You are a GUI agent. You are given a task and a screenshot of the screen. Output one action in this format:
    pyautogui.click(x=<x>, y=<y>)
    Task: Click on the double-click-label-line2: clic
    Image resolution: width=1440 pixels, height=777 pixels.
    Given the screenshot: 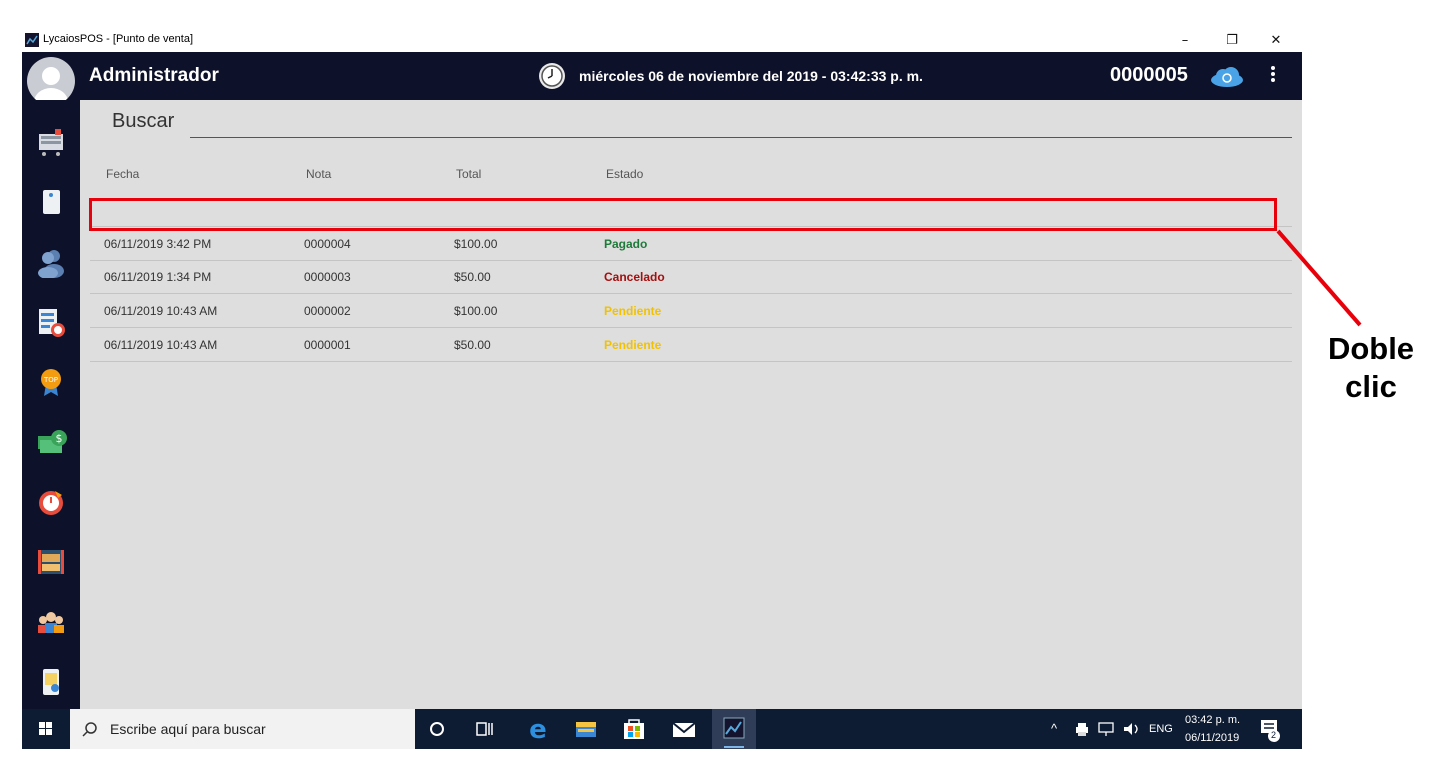 What is the action you would take?
    pyautogui.click(x=1371, y=386)
    